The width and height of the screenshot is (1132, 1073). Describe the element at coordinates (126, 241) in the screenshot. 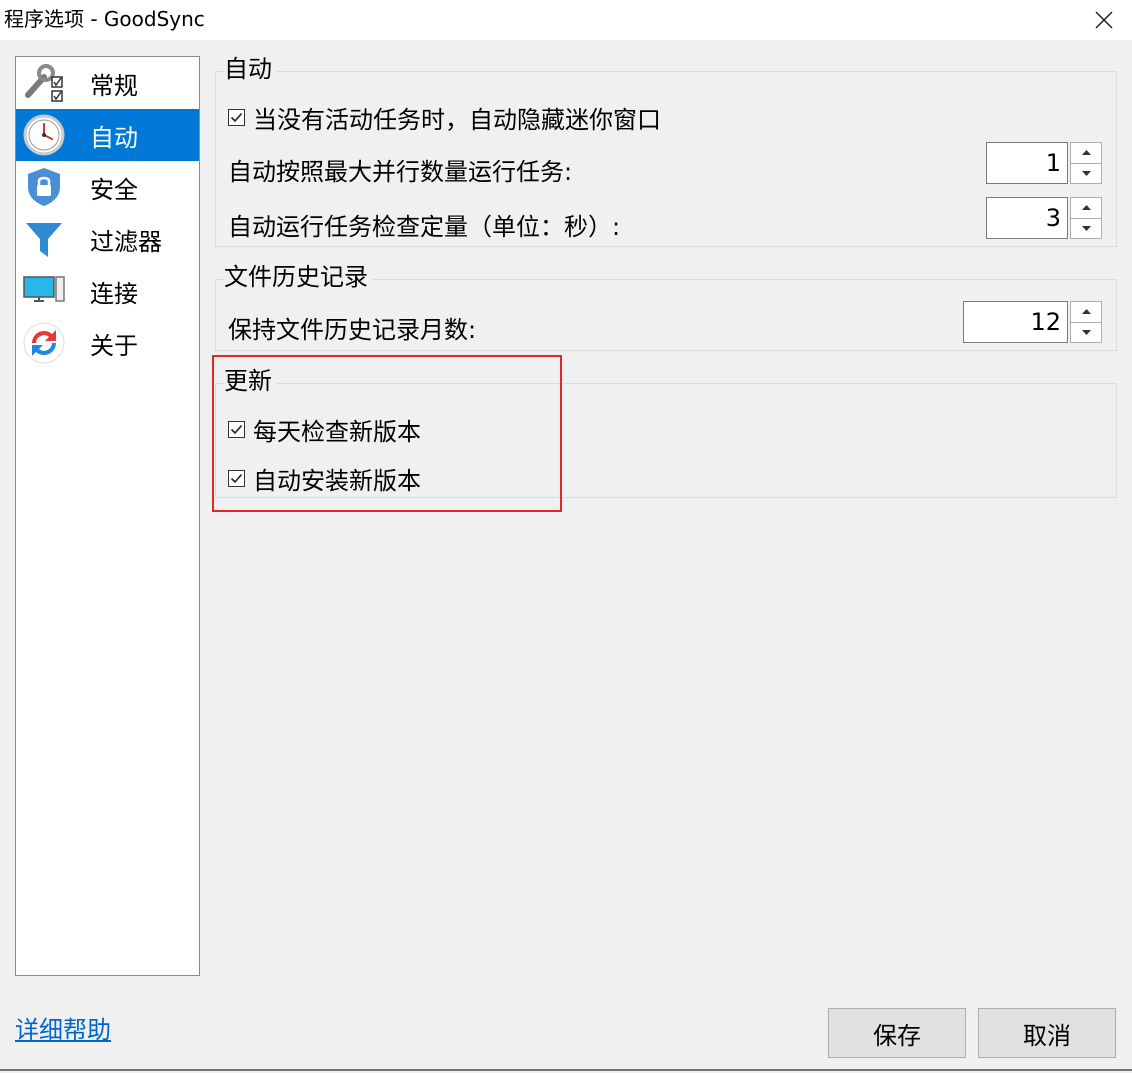

I see `sidebar-item-label: 过滤器` at that location.